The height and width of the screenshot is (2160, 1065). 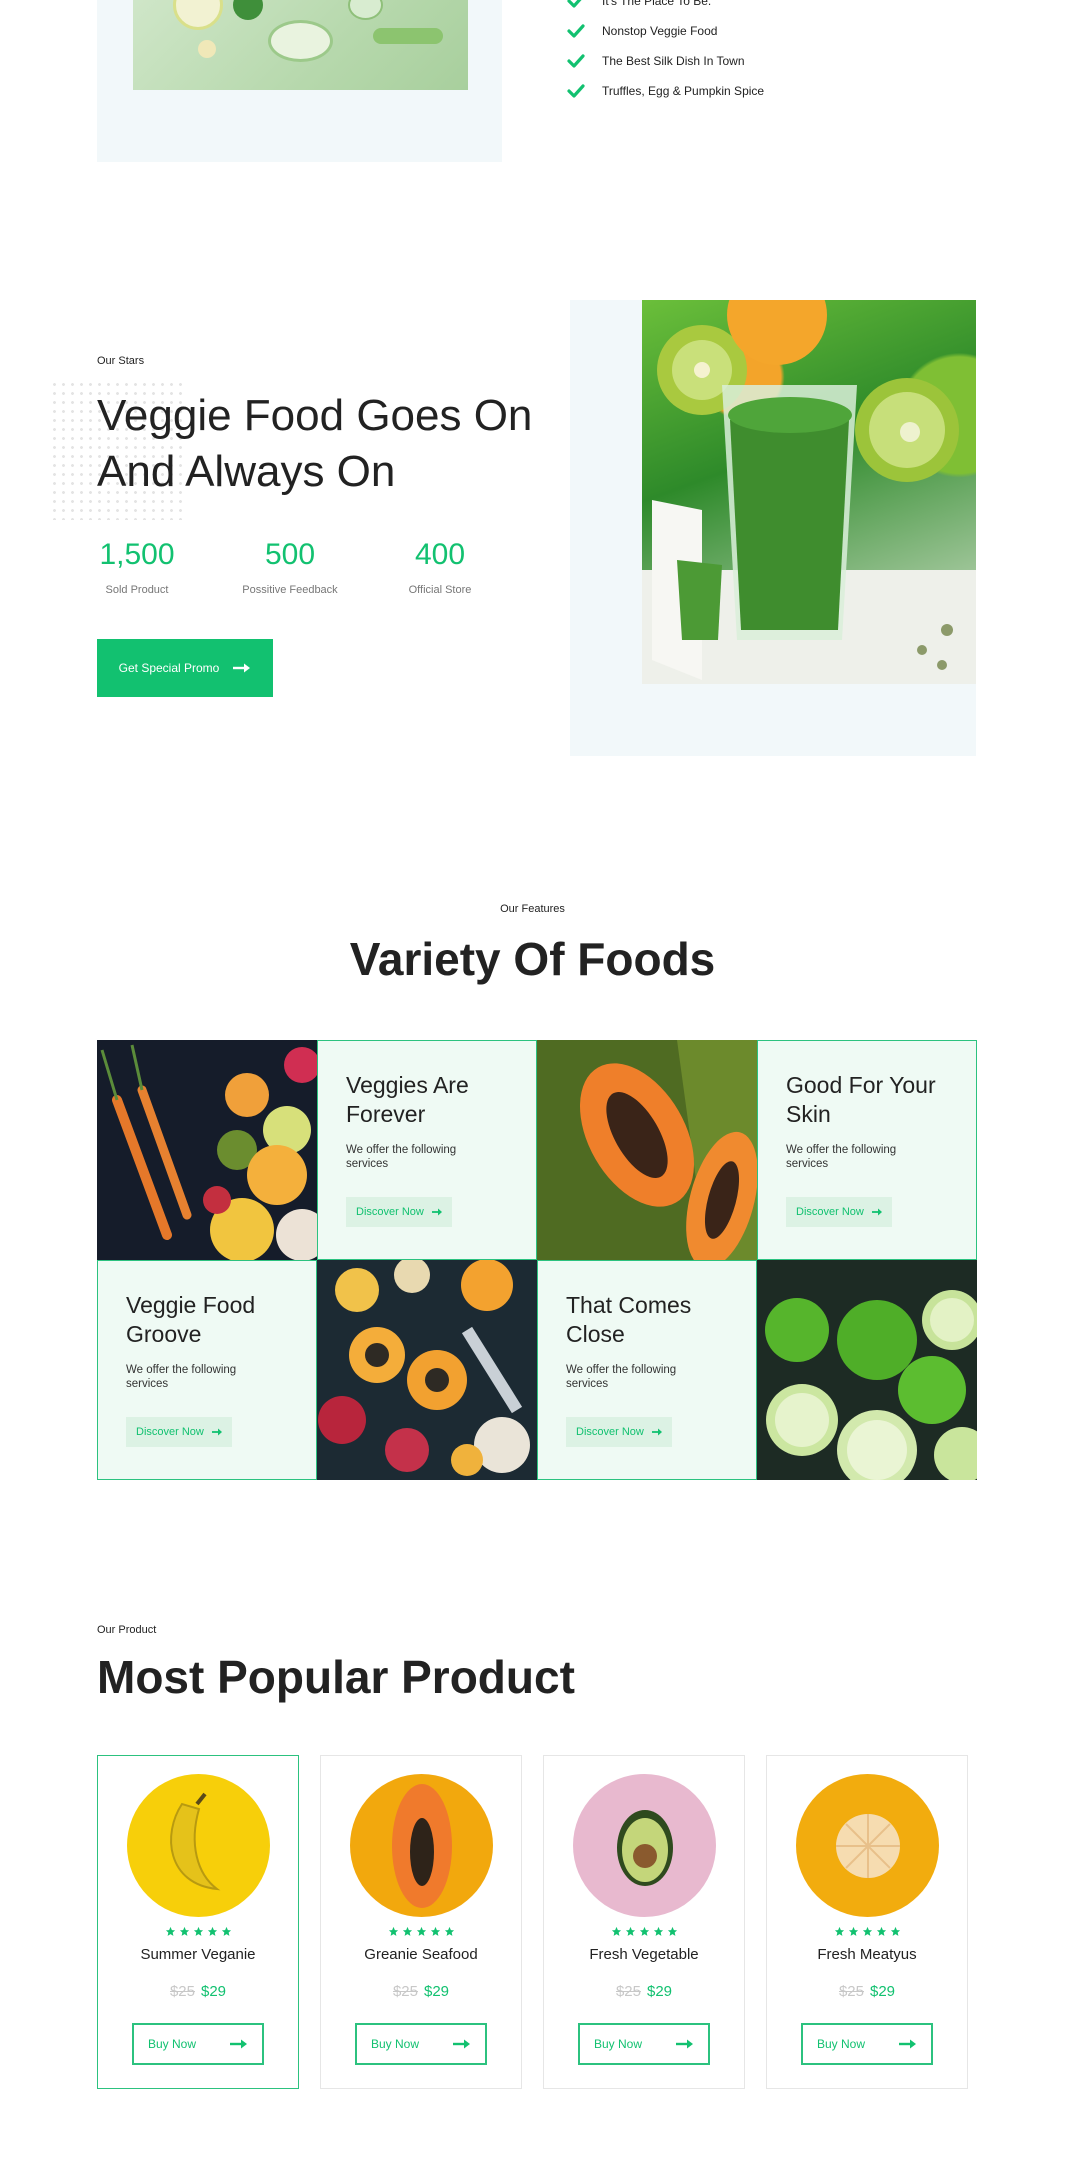 What do you see at coordinates (121, 361) in the screenshot?
I see `section-subtitle: Our Stars` at bounding box center [121, 361].